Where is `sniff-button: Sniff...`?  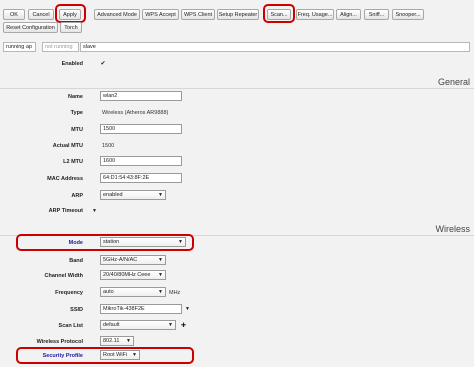 sniff-button: Sniff... is located at coordinates (376, 14).